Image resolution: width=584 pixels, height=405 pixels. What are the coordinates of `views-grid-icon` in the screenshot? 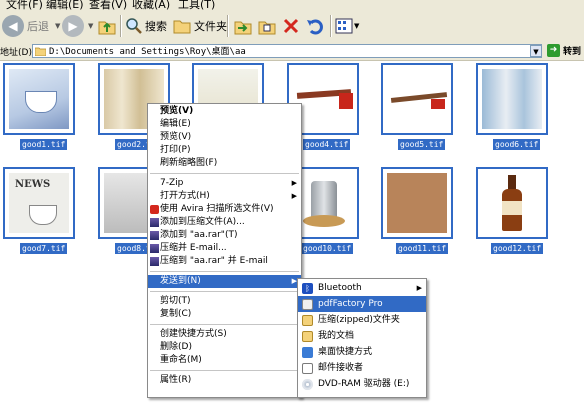 It's located at (344, 26).